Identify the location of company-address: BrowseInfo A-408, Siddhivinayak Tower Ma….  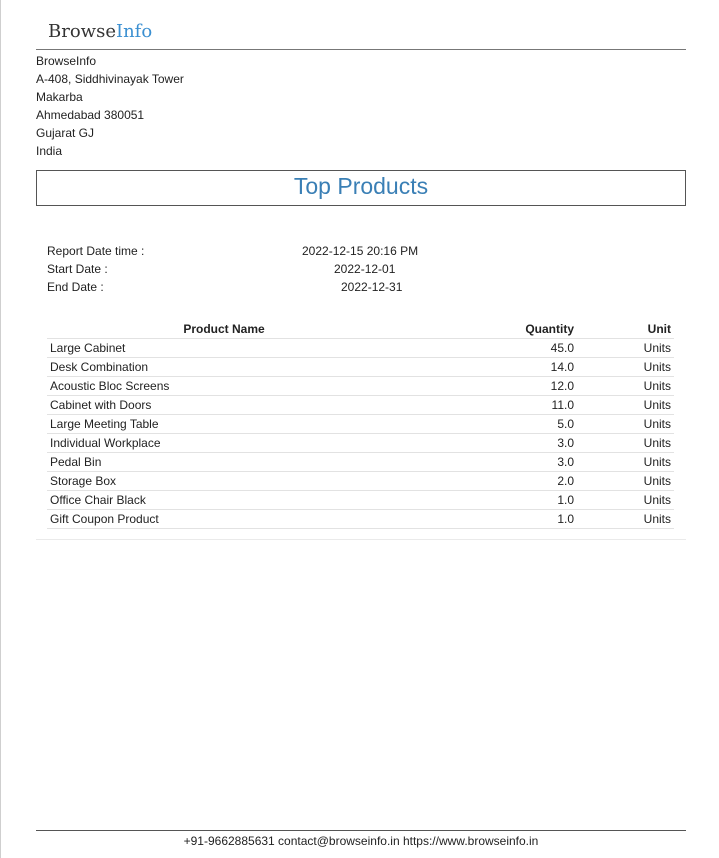
(110, 106).